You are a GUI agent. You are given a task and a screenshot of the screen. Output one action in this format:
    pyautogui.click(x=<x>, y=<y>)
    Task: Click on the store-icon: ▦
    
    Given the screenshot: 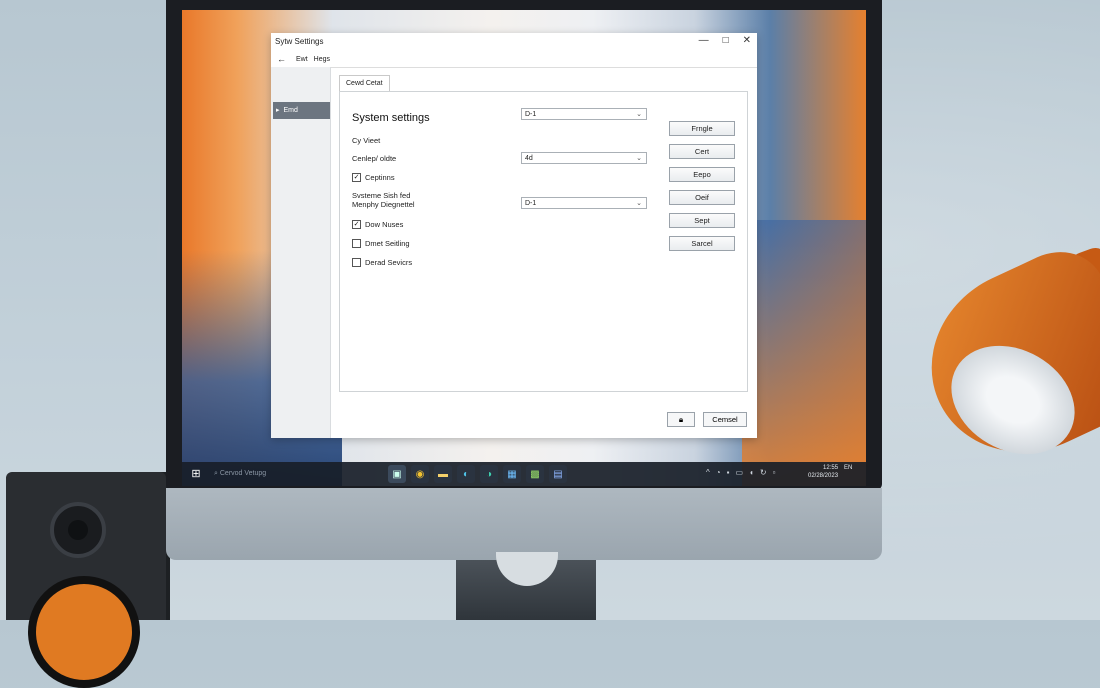 What is the action you would take?
    pyautogui.click(x=512, y=474)
    